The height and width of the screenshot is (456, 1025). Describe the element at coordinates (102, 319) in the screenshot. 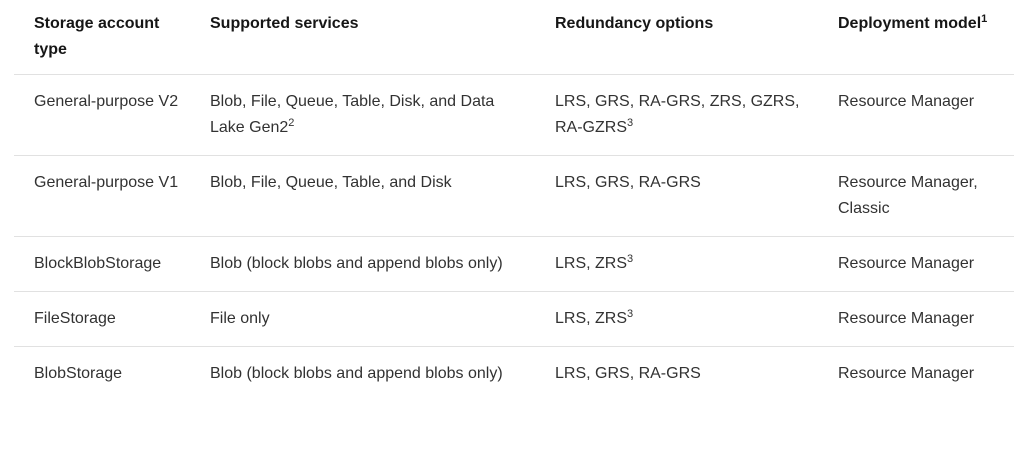

I see `cell-account-type: FileStorage` at that location.